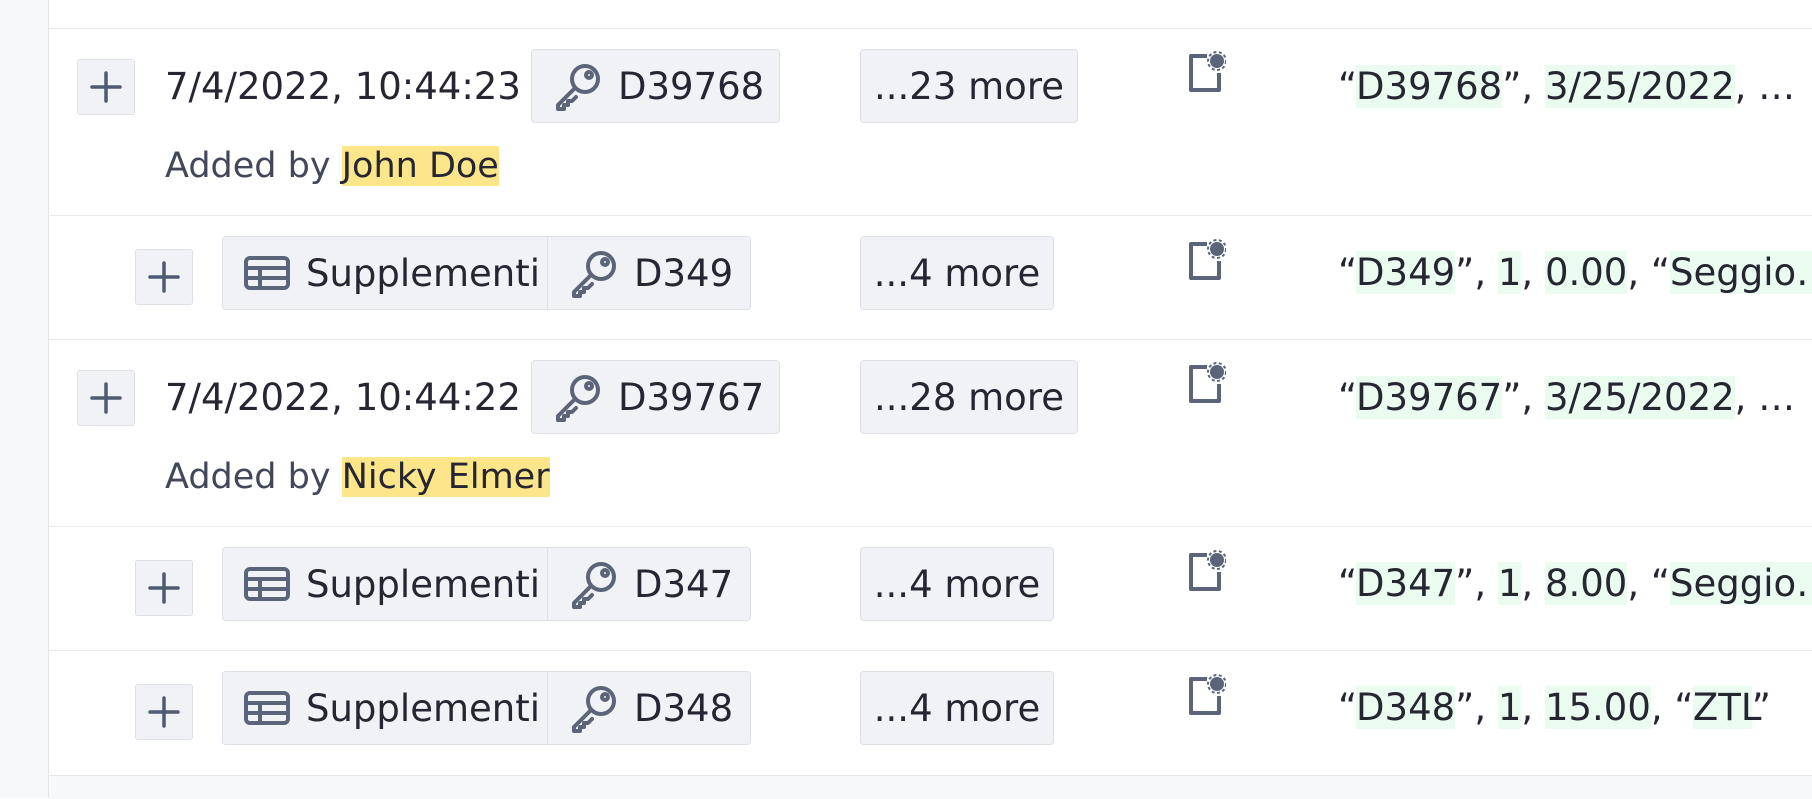  What do you see at coordinates (684, 273) in the screenshot?
I see `record-id: D349` at bounding box center [684, 273].